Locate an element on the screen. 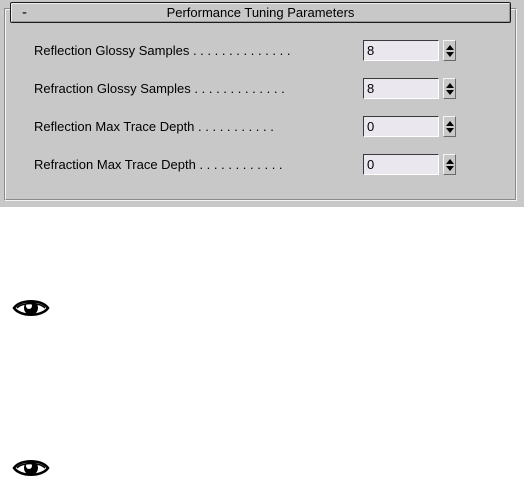 This screenshot has height=487, width=524. rollout-title: Performance Tuning Parameters is located at coordinates (260, 12).